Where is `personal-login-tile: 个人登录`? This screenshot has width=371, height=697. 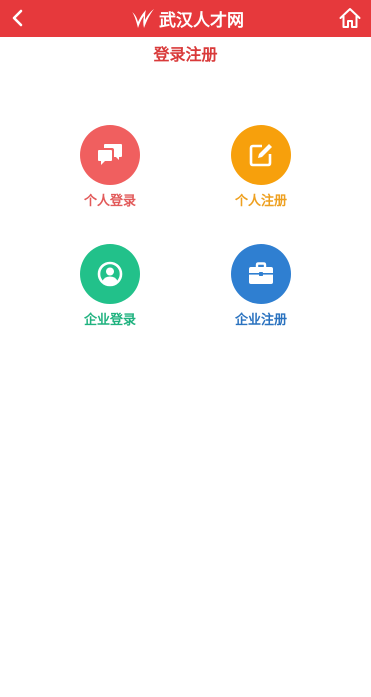
personal-login-tile: 个人登录 is located at coordinates (110, 175).